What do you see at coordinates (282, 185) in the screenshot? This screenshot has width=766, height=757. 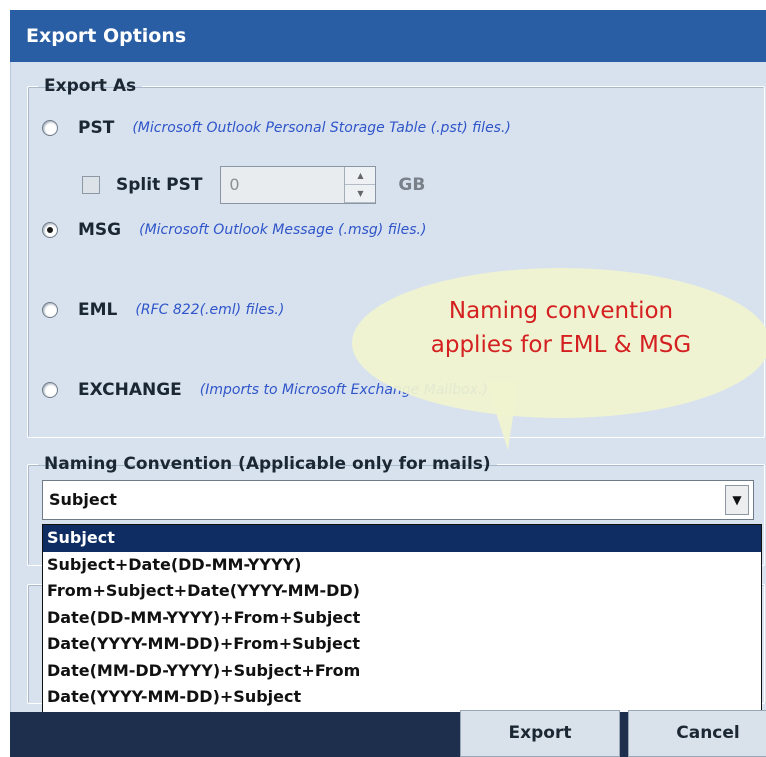 I see `split-size-value: 0` at bounding box center [282, 185].